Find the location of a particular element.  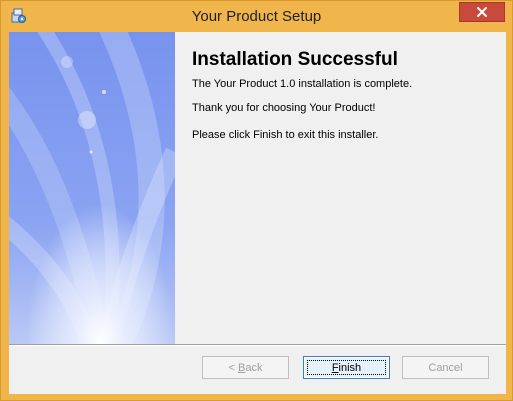

focus-rectangle is located at coordinates (346, 367).